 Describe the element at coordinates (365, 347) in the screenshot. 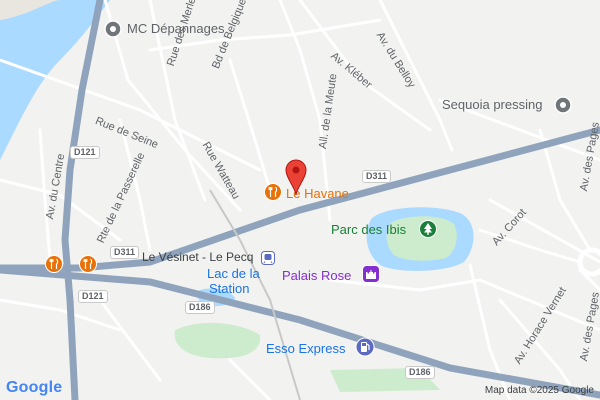

I see `gas-station-icon` at that location.